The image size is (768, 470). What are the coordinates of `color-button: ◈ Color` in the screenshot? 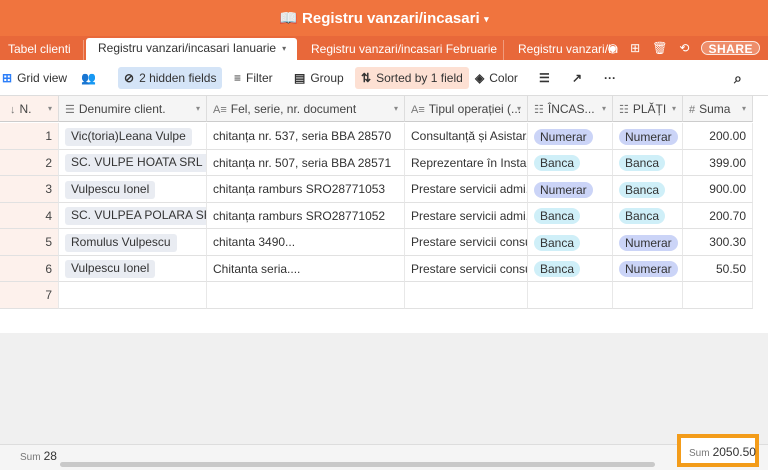 It's located at (496, 78).